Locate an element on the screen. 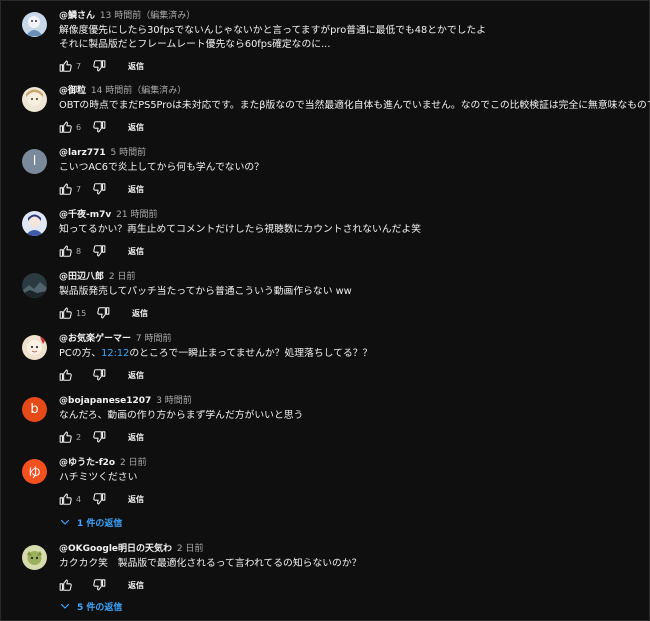 This screenshot has height=621, width=650. comment-actions: 返信 is located at coordinates (350, 375).